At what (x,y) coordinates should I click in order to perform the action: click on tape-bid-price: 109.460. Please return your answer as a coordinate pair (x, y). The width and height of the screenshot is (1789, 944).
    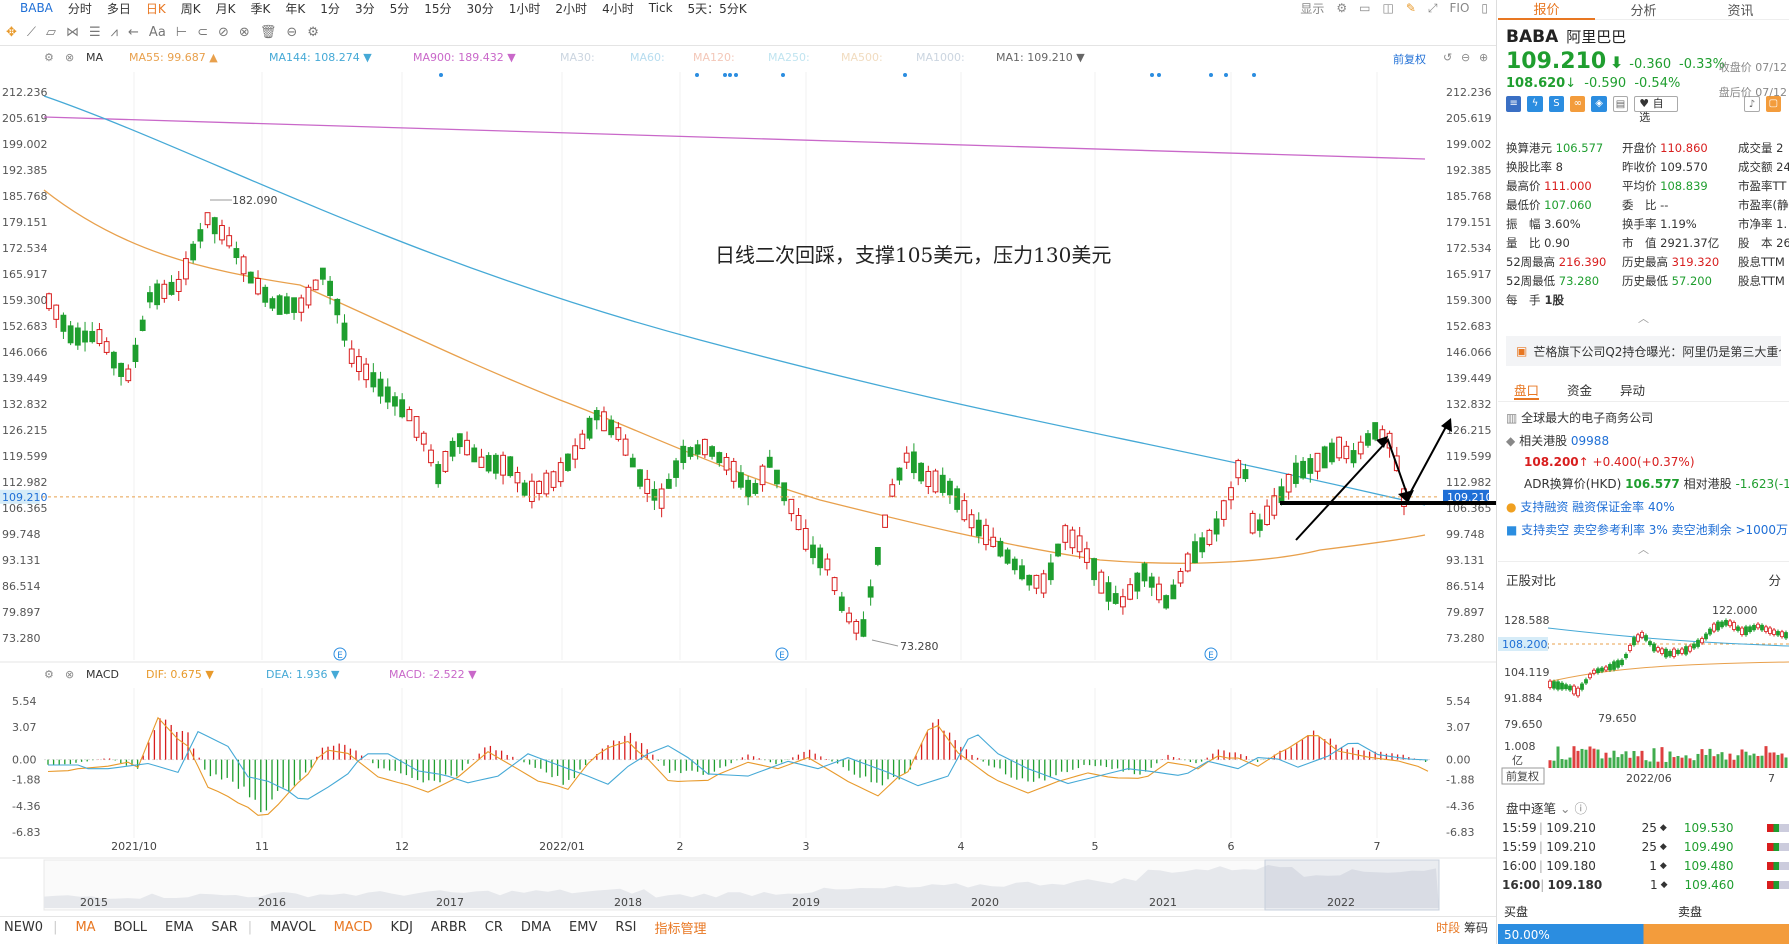
    Looking at the image, I should click on (1709, 884).